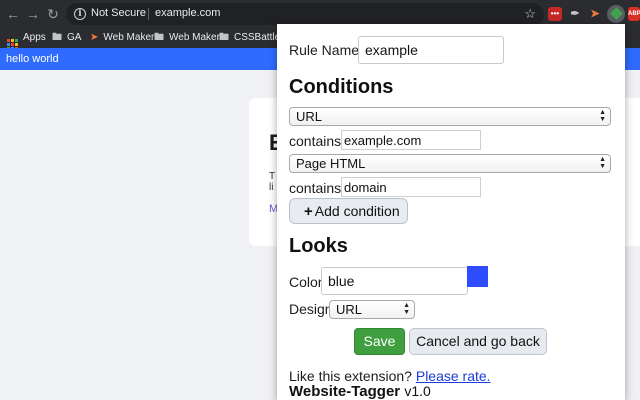 Image resolution: width=640 pixels, height=400 pixels. I want to click on abp-icon: •••, so click(555, 14).